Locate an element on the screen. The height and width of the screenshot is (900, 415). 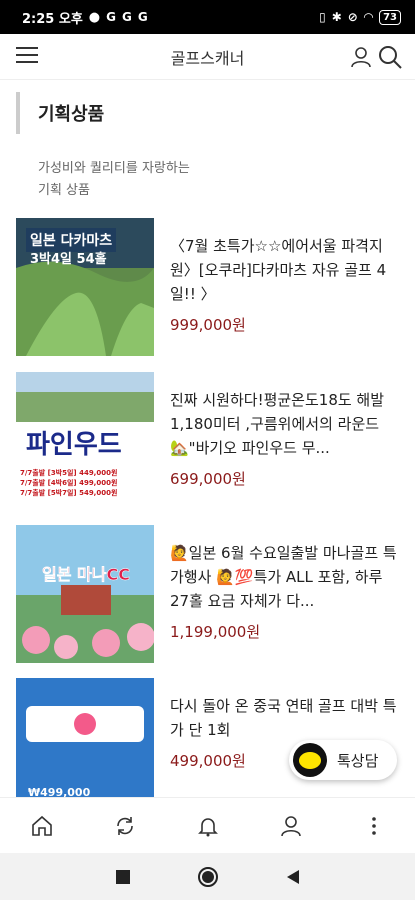
talk-consult-label: 톡상담 is located at coordinates (358, 760).